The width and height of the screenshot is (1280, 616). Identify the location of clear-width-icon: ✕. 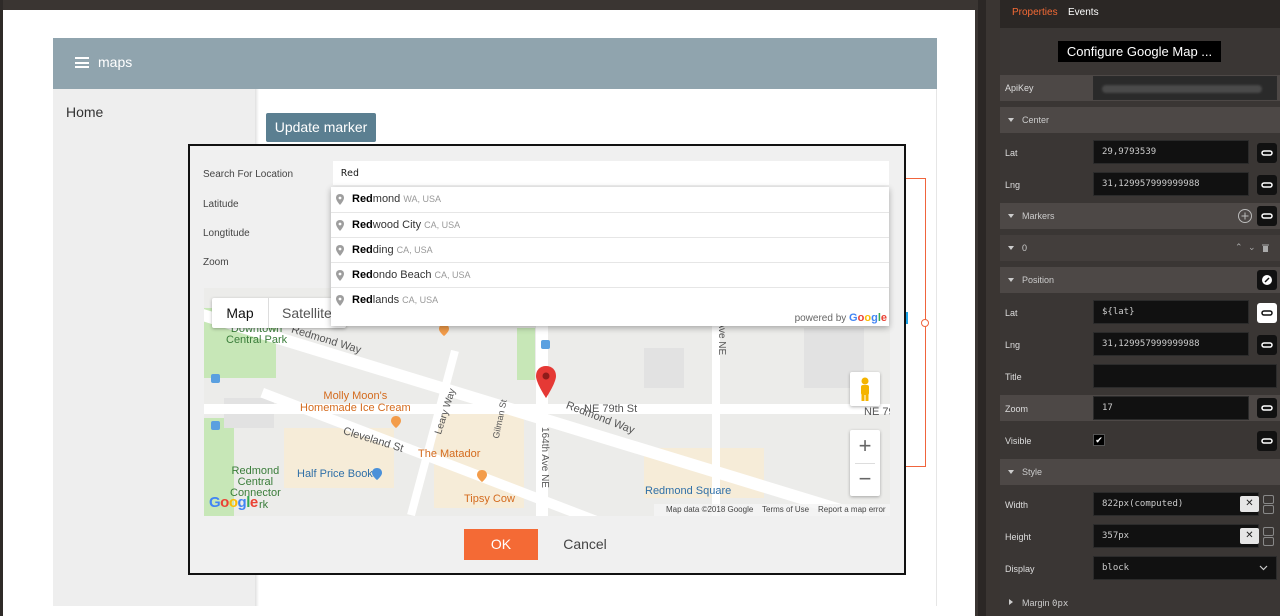
(1249, 504).